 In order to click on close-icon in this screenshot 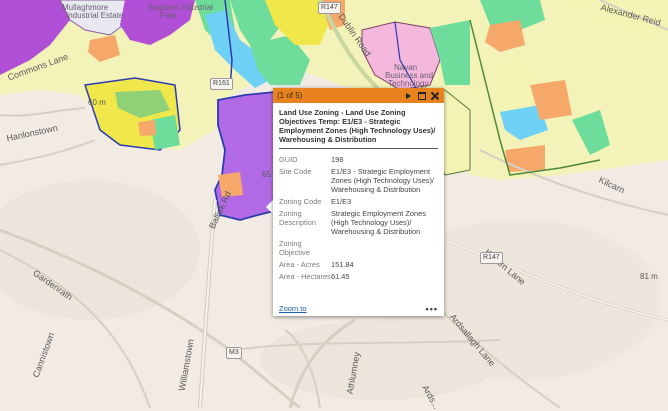, I will do `click(435, 96)`.